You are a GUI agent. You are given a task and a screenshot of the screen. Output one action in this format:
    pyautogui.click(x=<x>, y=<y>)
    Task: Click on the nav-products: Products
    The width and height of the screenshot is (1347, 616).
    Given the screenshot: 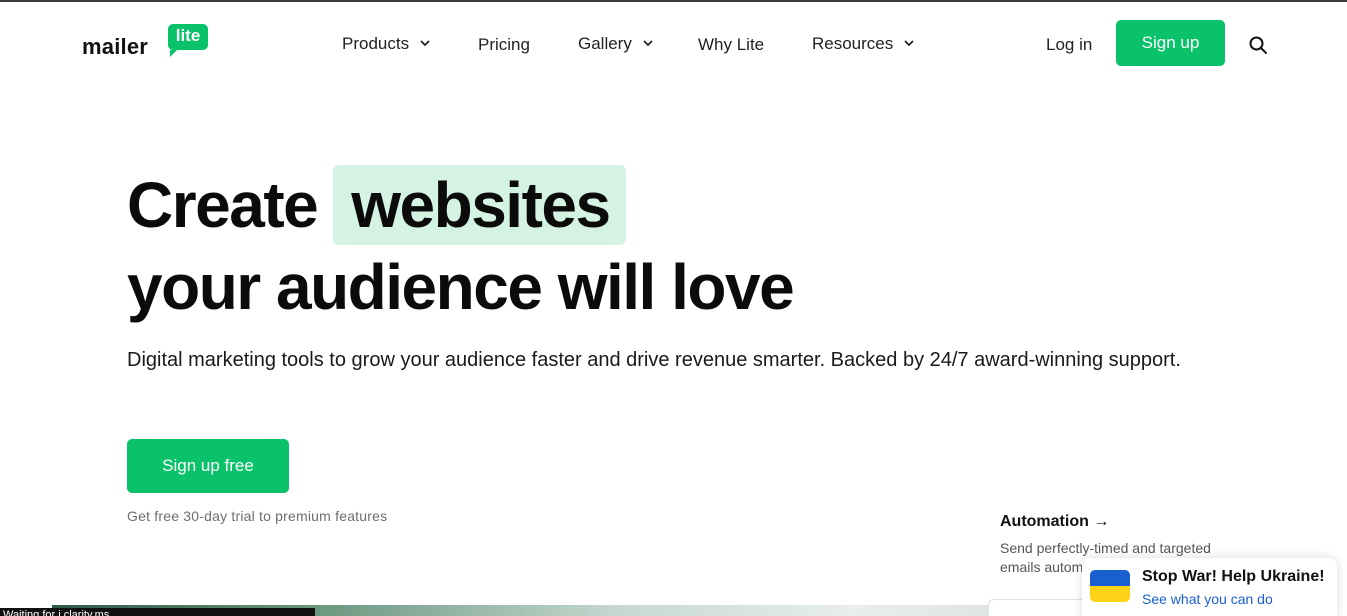 What is the action you would take?
    pyautogui.click(x=386, y=44)
    